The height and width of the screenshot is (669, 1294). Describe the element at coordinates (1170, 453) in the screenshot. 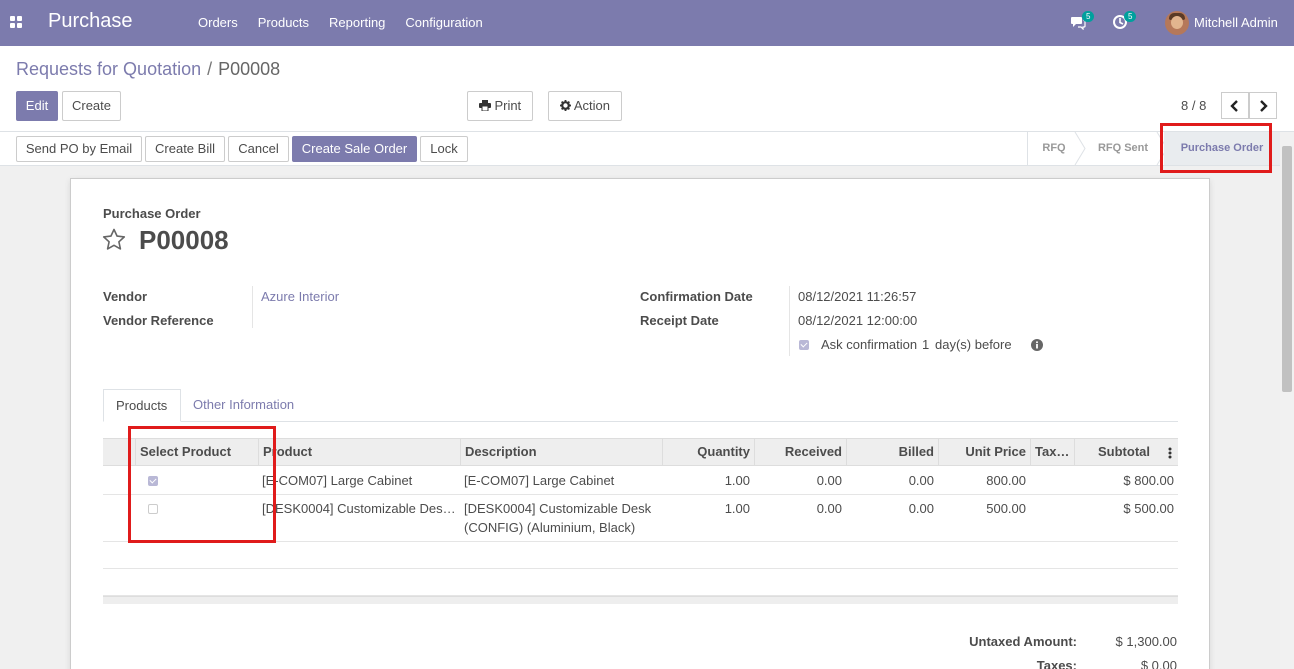

I see `optional-columns-icon` at that location.